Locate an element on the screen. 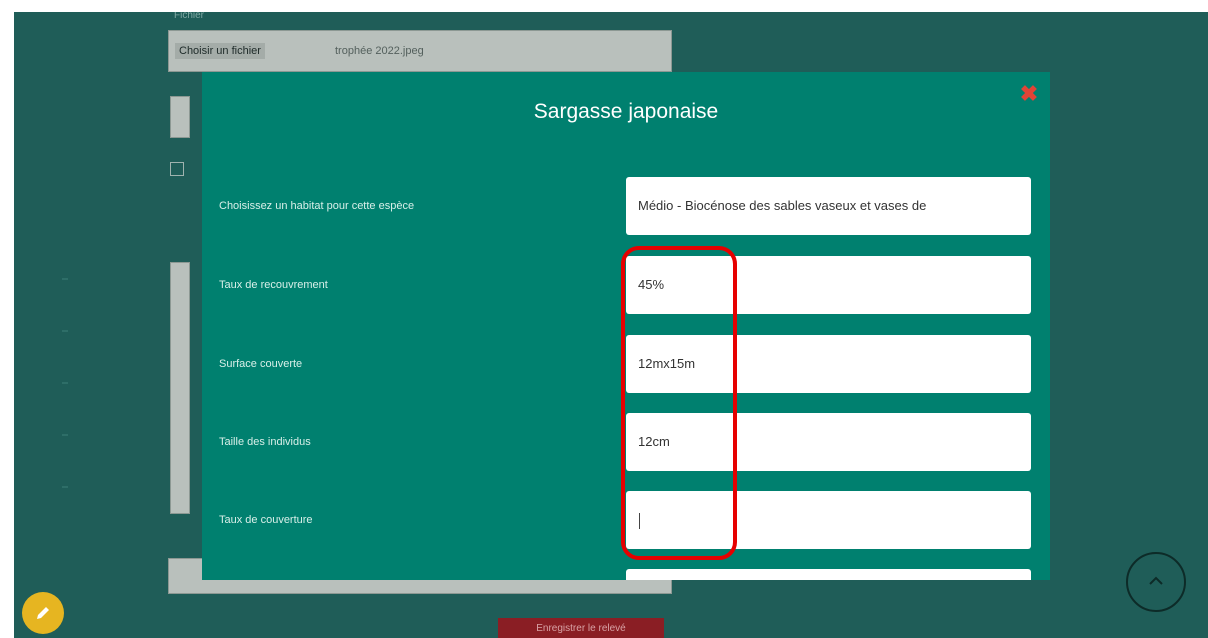  scroll-button is located at coordinates (1156, 582).